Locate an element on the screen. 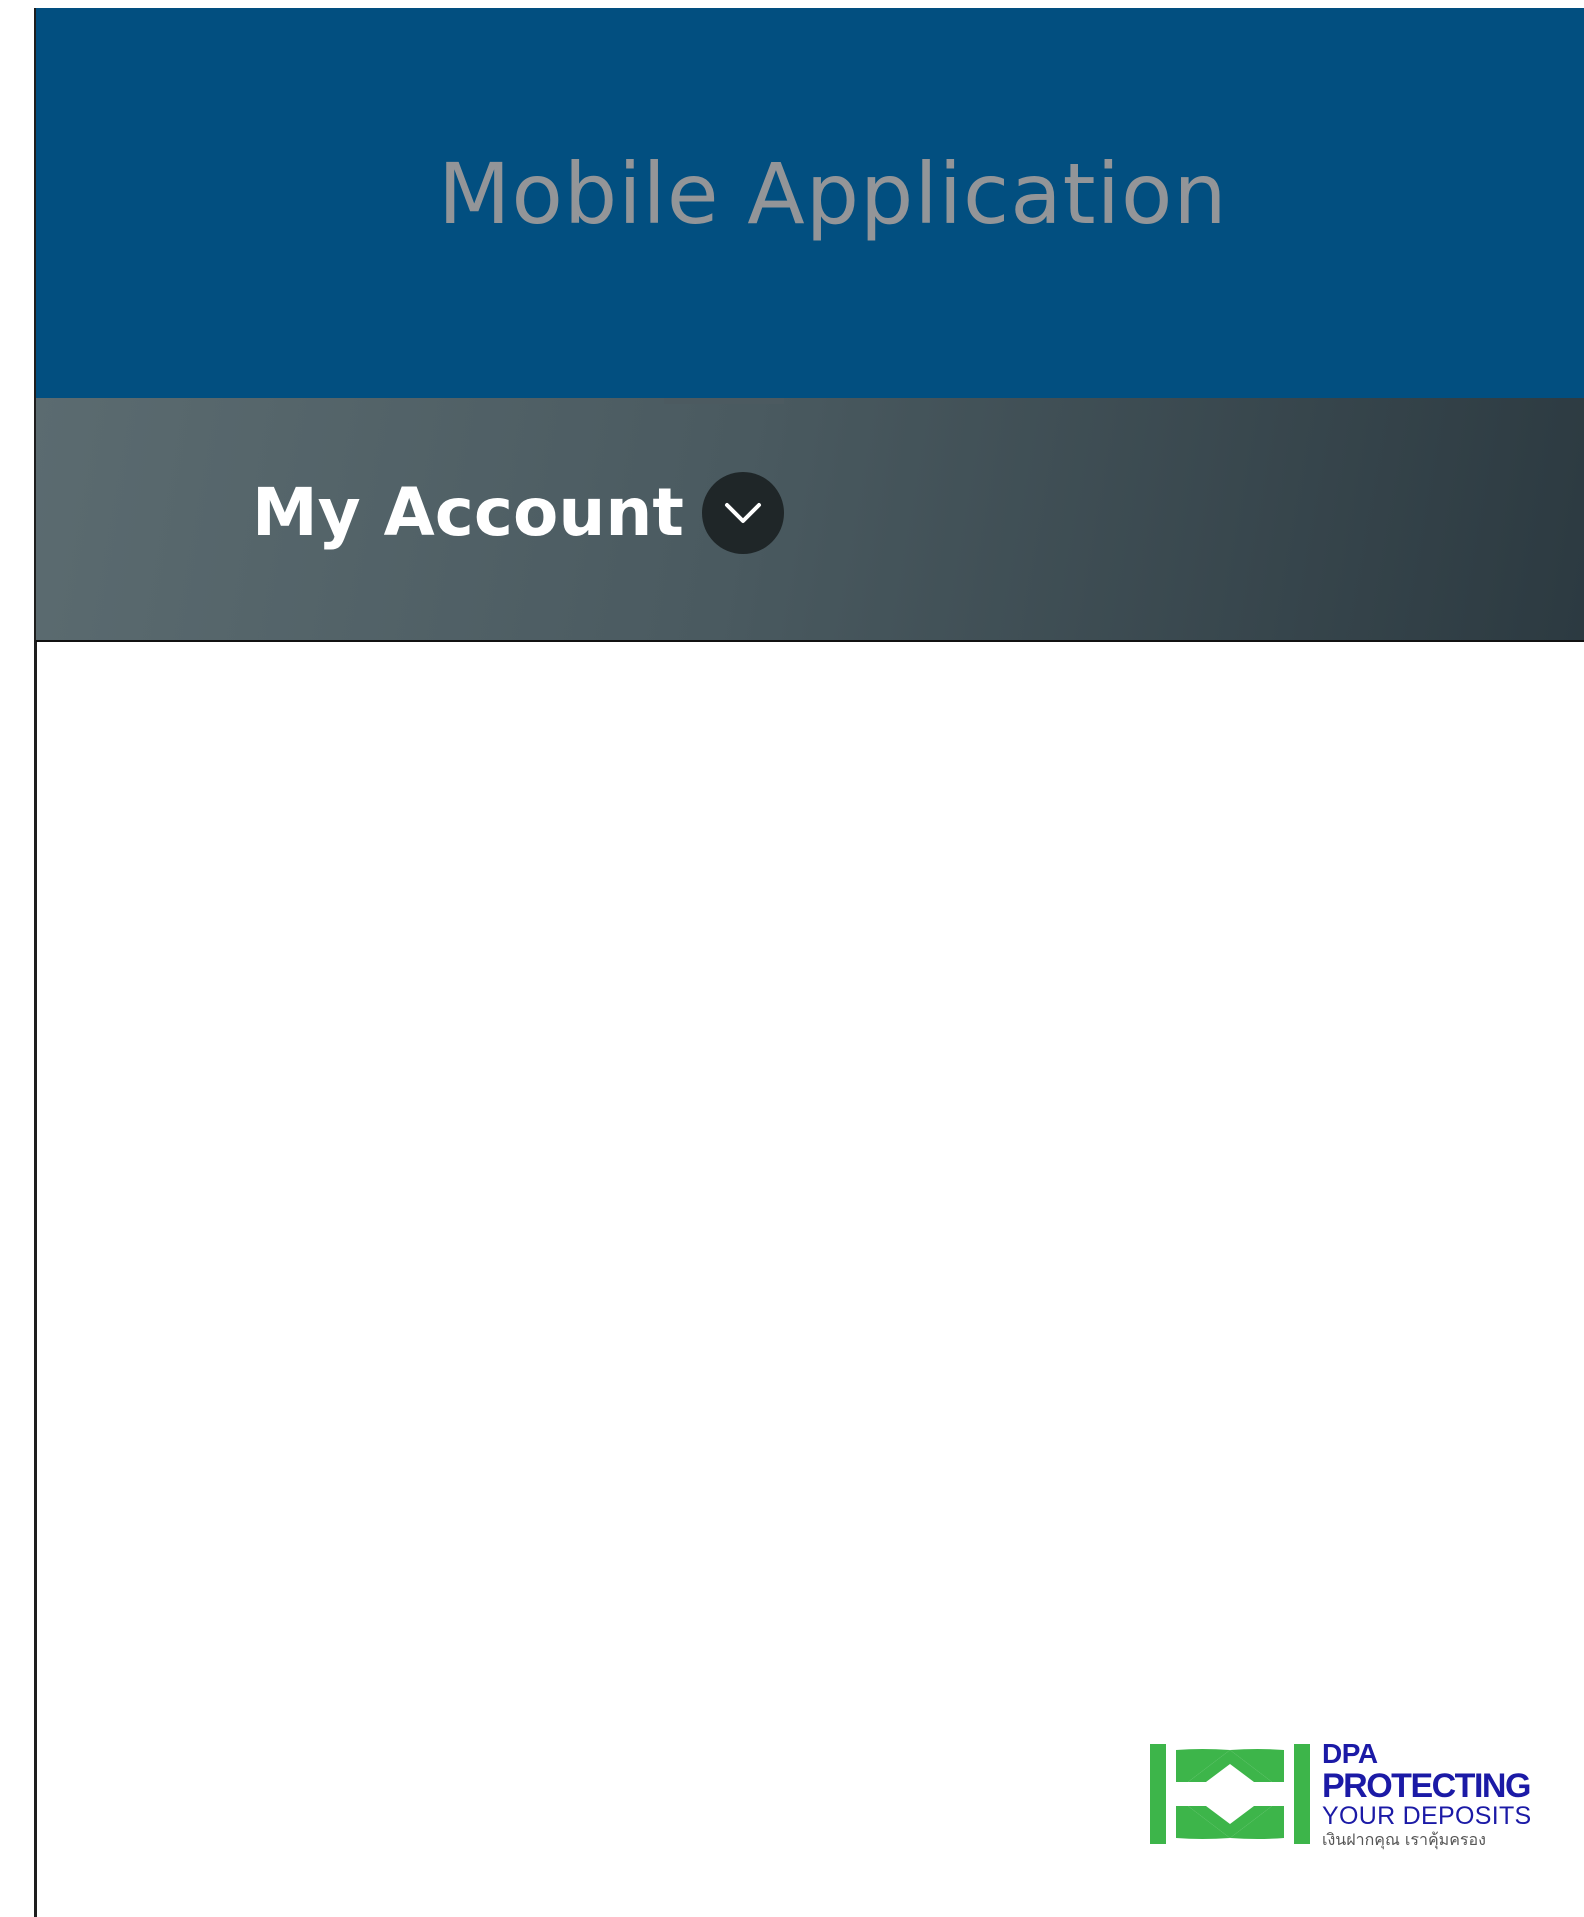 The height and width of the screenshot is (1917, 1584). my-account-label: My Account is located at coordinates (468, 512).